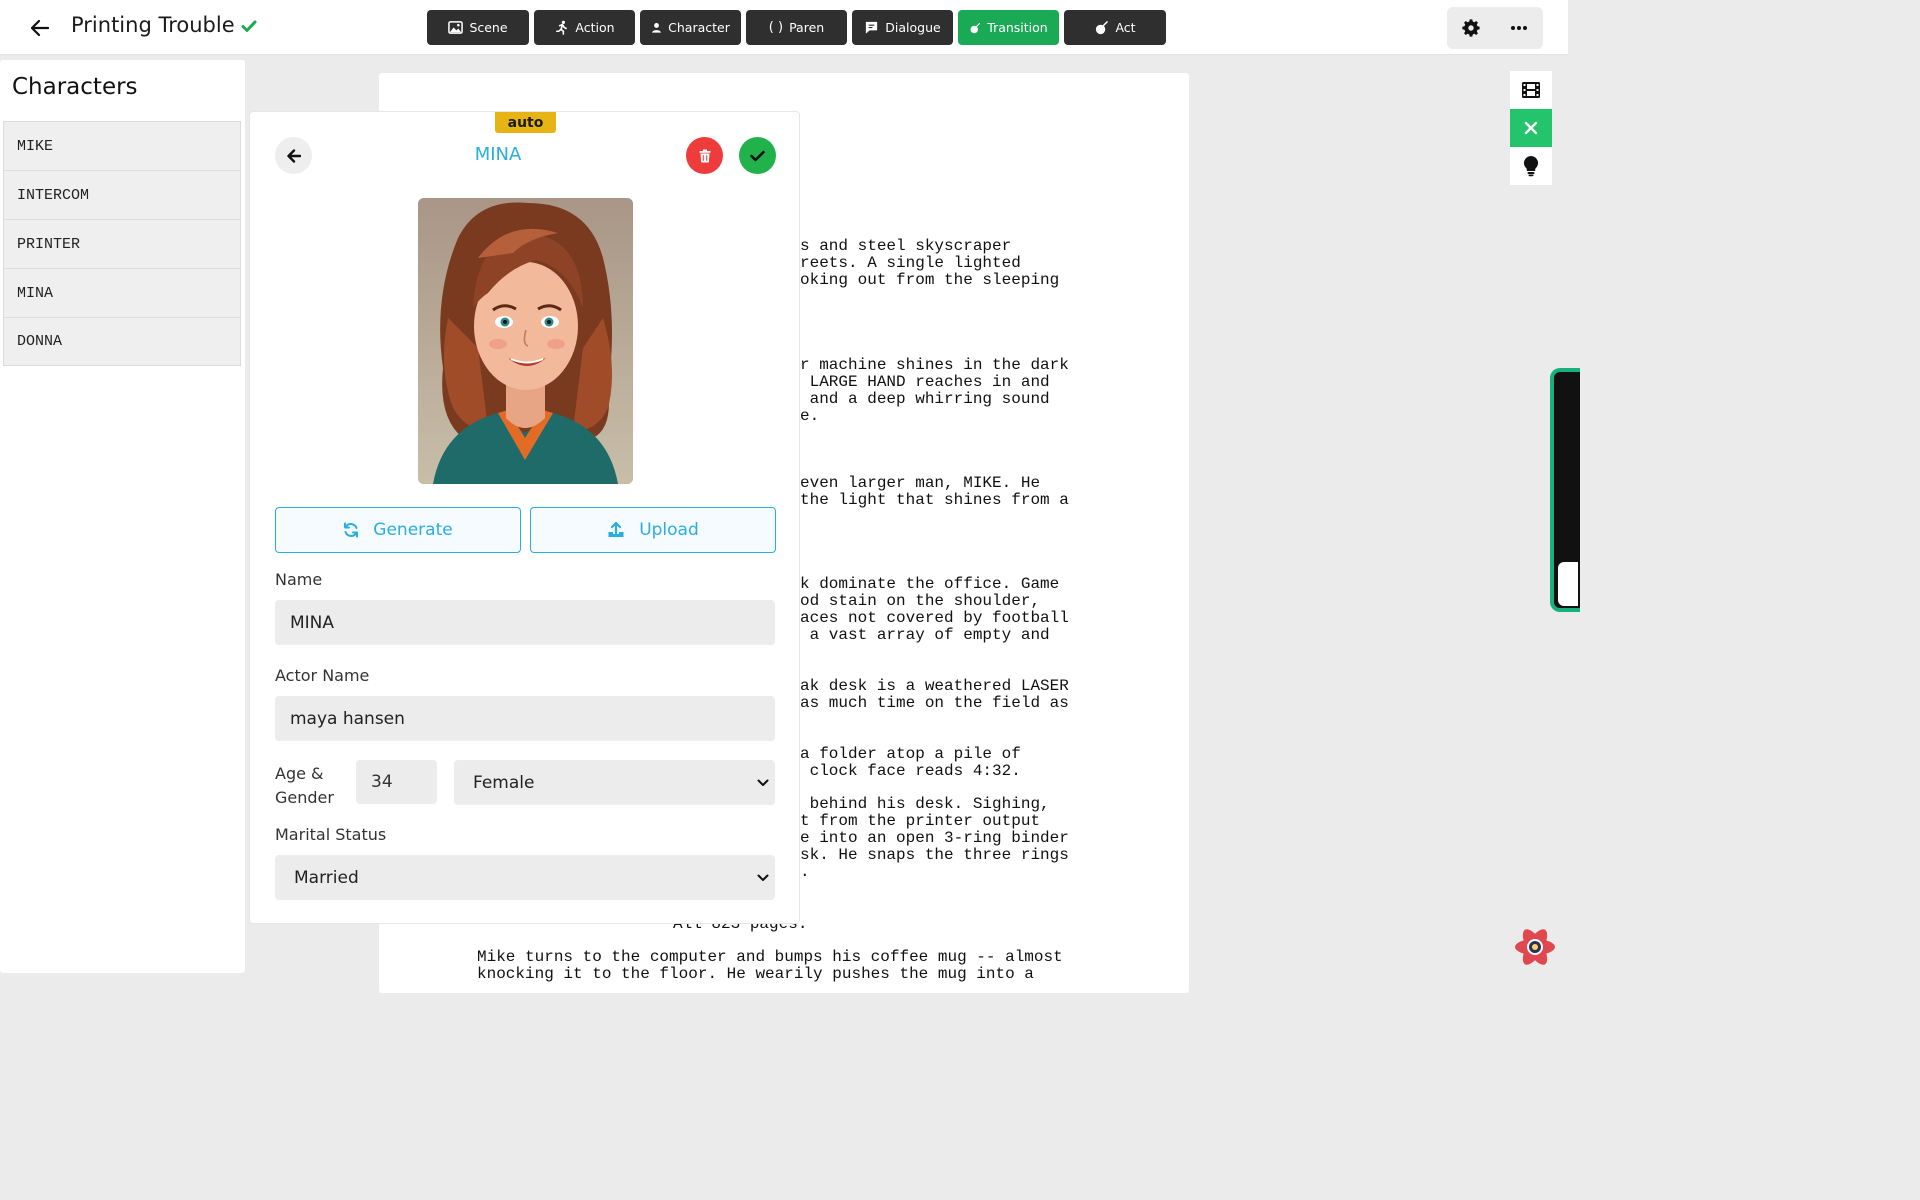  I want to click on script-line: ., so click(805, 872).